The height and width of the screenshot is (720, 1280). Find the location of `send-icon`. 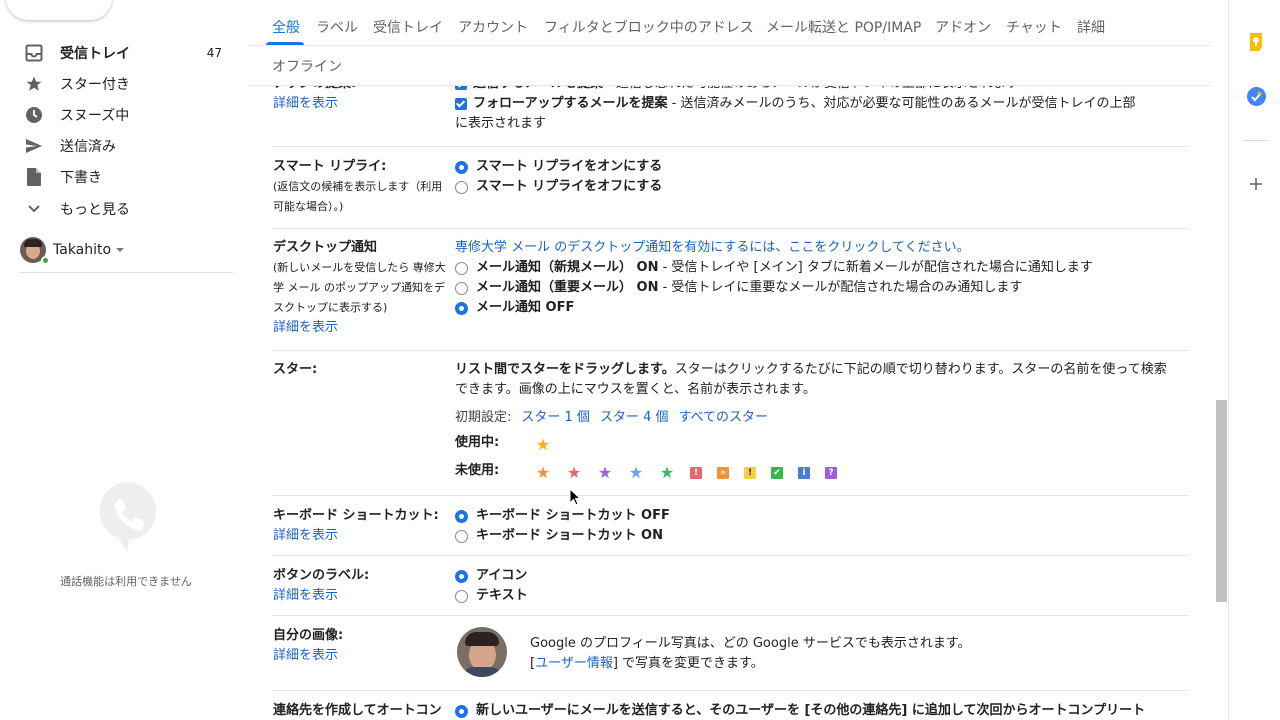

send-icon is located at coordinates (34, 146).